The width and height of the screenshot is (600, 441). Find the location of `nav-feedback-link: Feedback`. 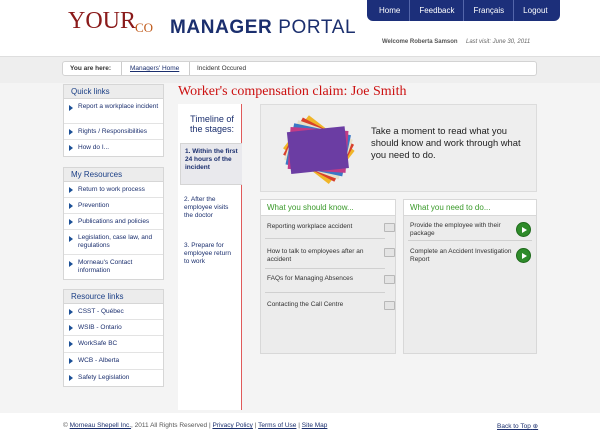

nav-feedback-link: Feedback is located at coordinates (437, 10).